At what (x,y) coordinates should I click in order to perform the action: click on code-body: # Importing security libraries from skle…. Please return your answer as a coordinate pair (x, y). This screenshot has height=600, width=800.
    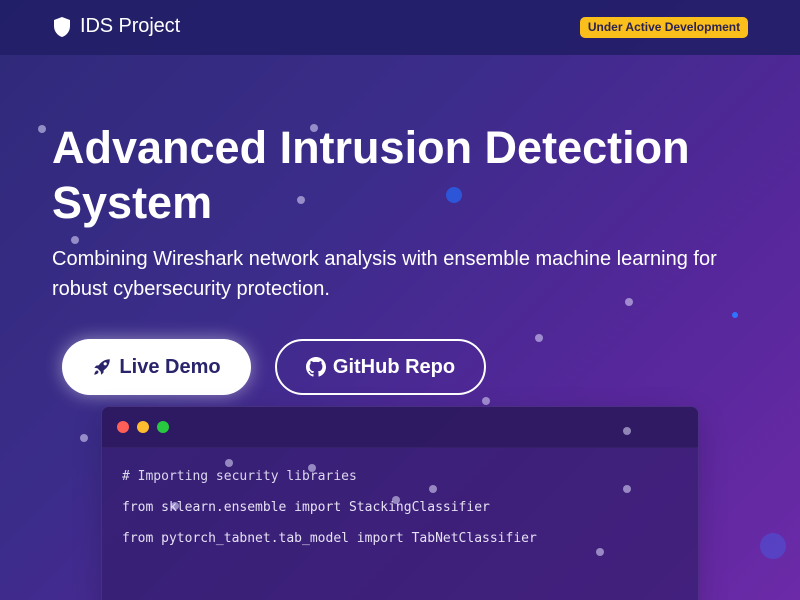
    Looking at the image, I should click on (329, 515).